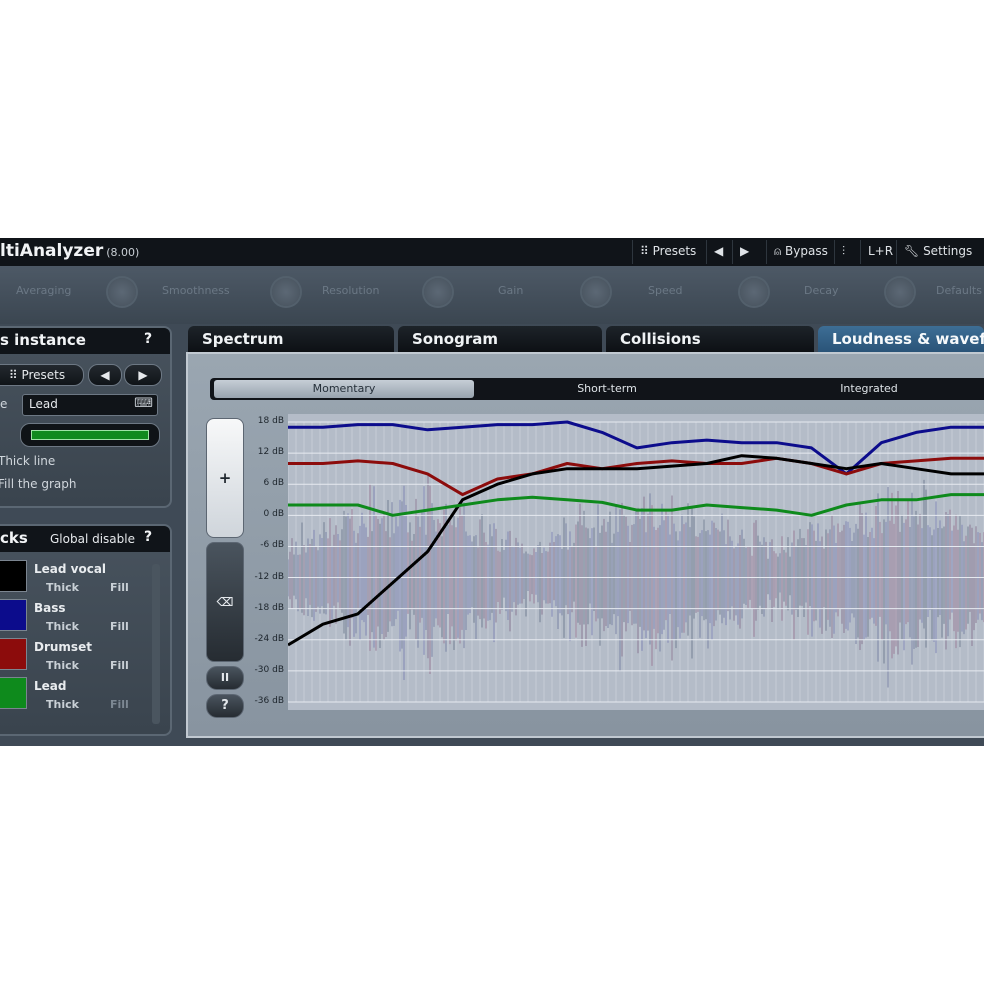 This screenshot has width=984, height=985. Describe the element at coordinates (344, 389) in the screenshot. I see `mode-momentary: Momentary` at that location.